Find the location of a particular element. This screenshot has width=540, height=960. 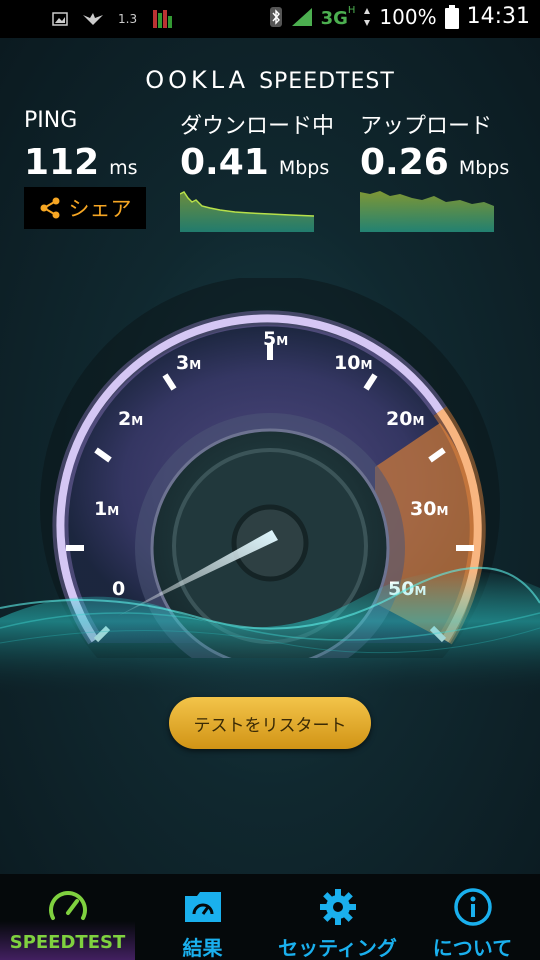

download-unit: Mbps is located at coordinates (304, 168).